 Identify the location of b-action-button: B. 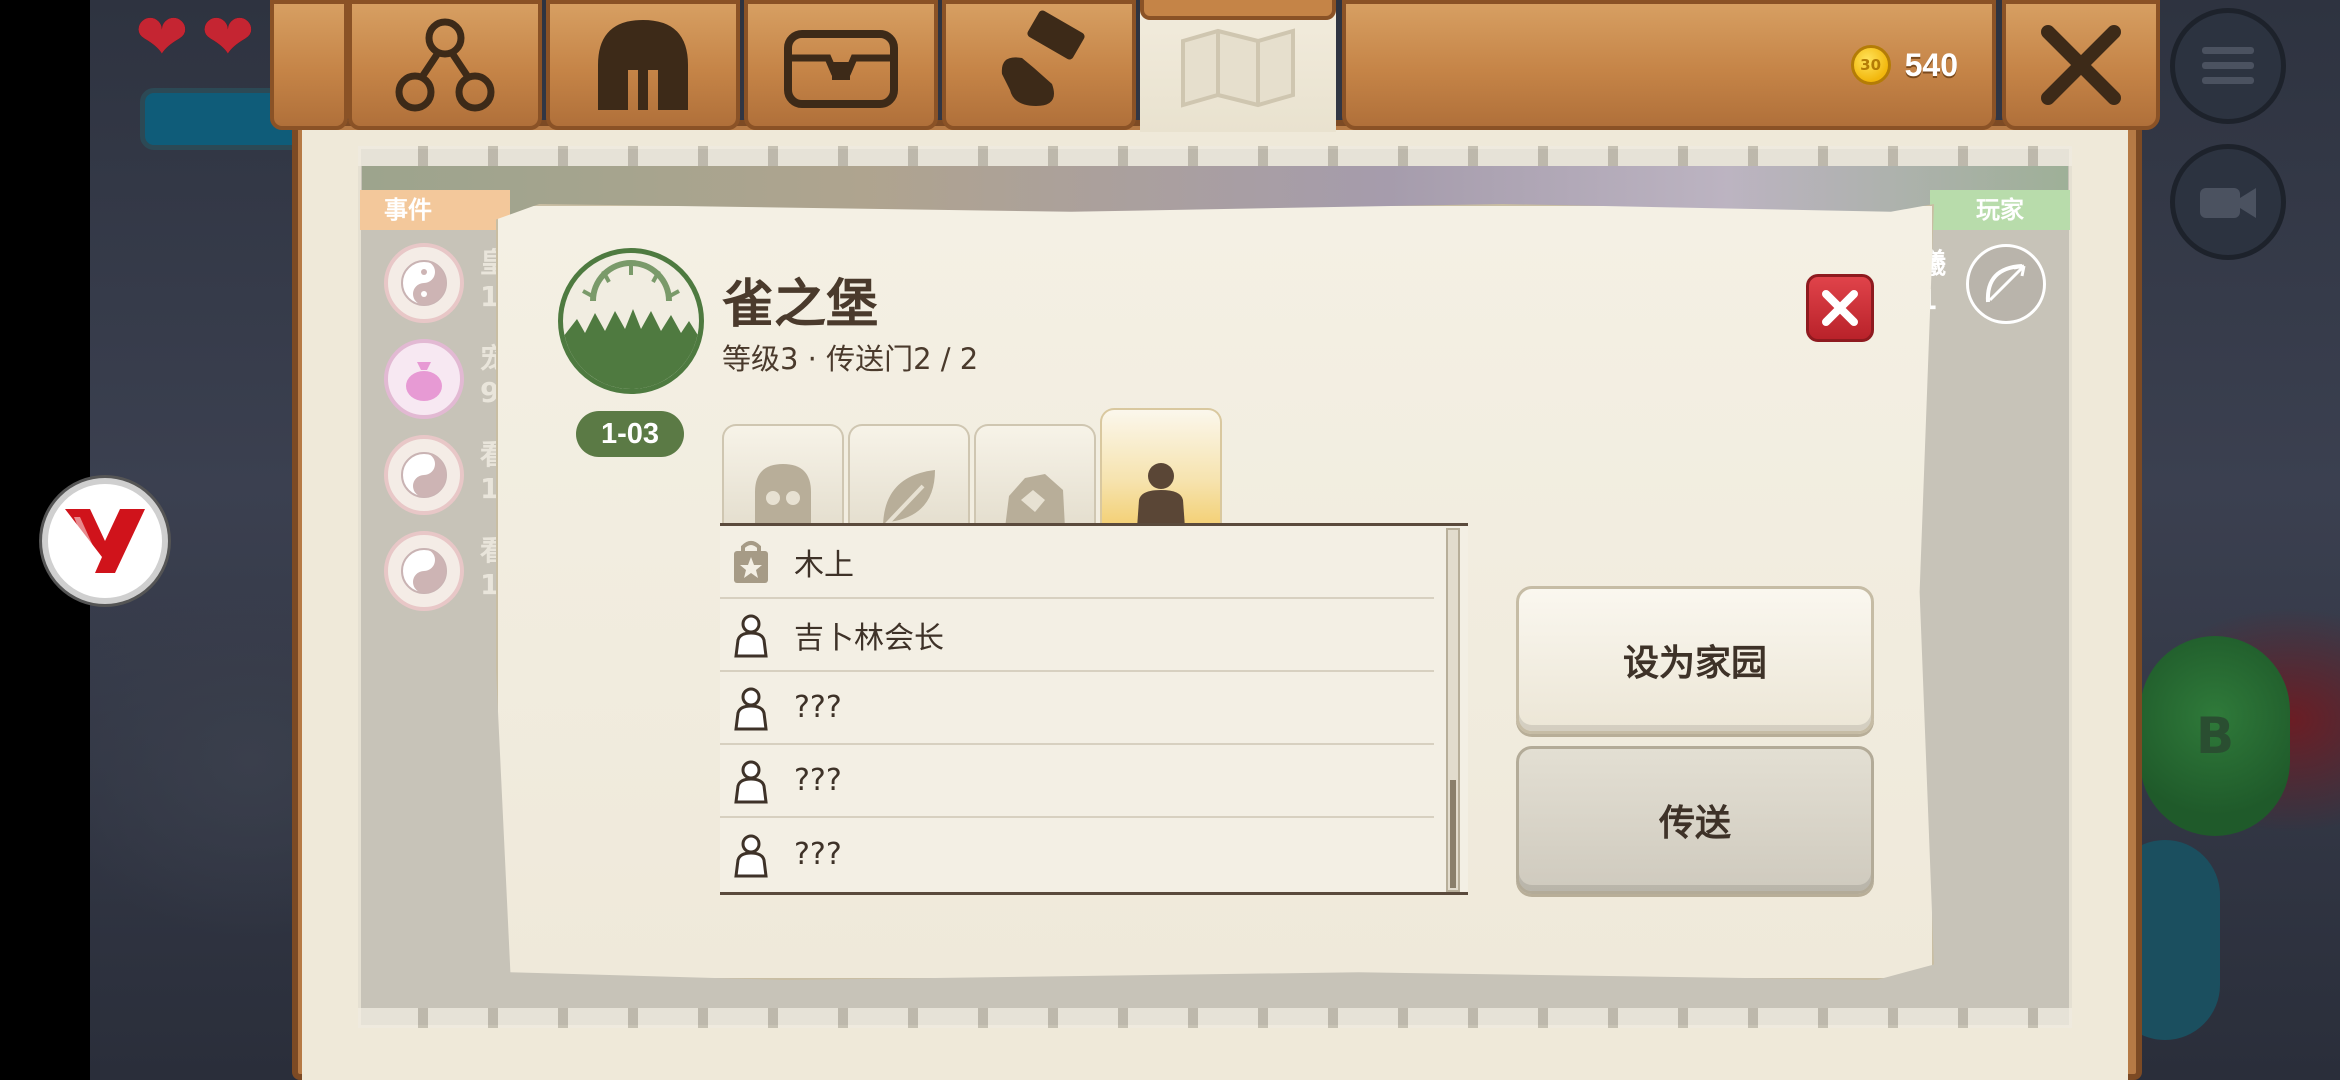
(2215, 736).